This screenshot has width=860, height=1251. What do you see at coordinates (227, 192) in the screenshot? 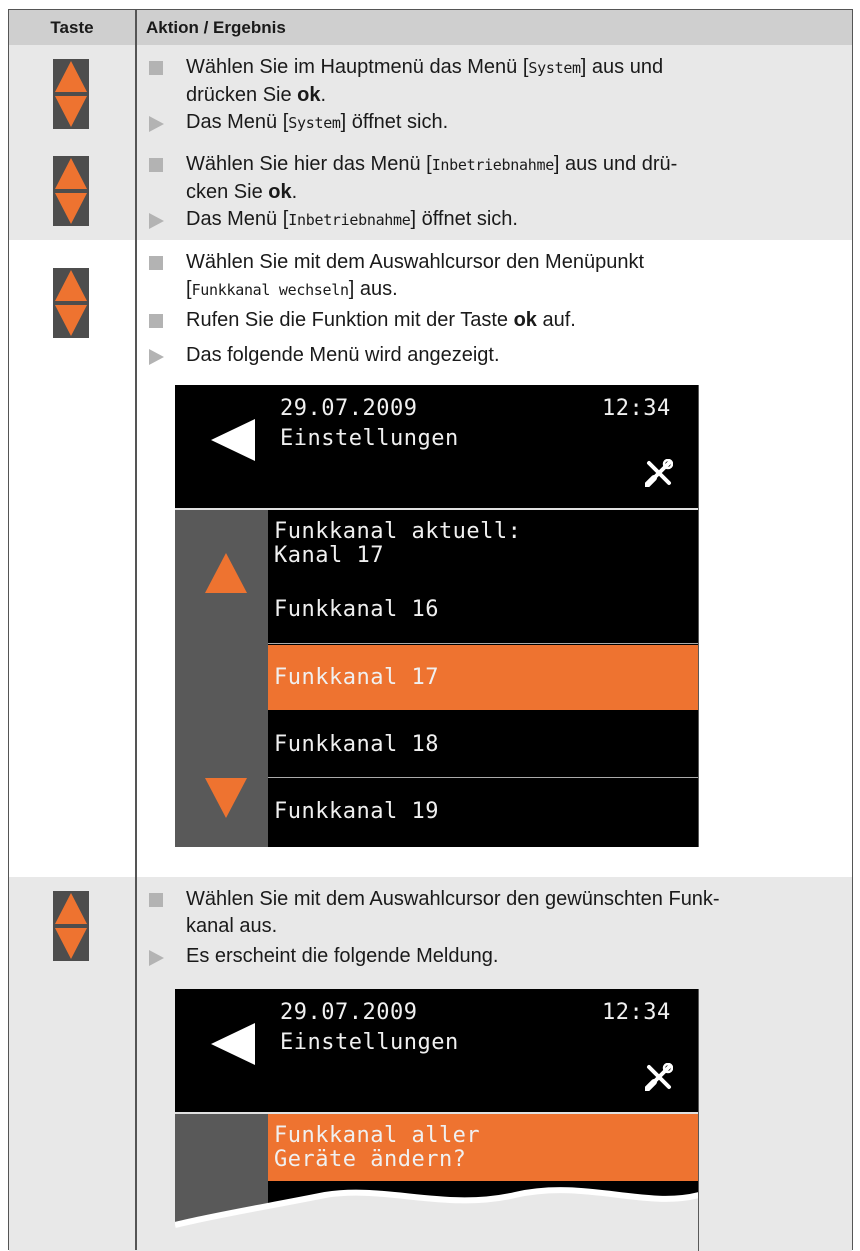
I see `text-part: cken Sie` at bounding box center [227, 192].